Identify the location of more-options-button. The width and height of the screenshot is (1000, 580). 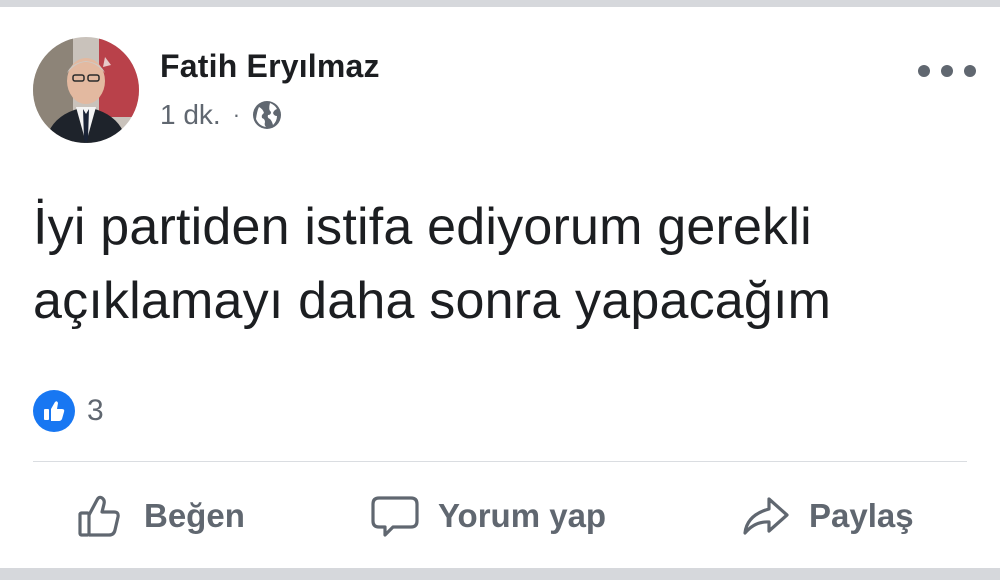
(947, 71).